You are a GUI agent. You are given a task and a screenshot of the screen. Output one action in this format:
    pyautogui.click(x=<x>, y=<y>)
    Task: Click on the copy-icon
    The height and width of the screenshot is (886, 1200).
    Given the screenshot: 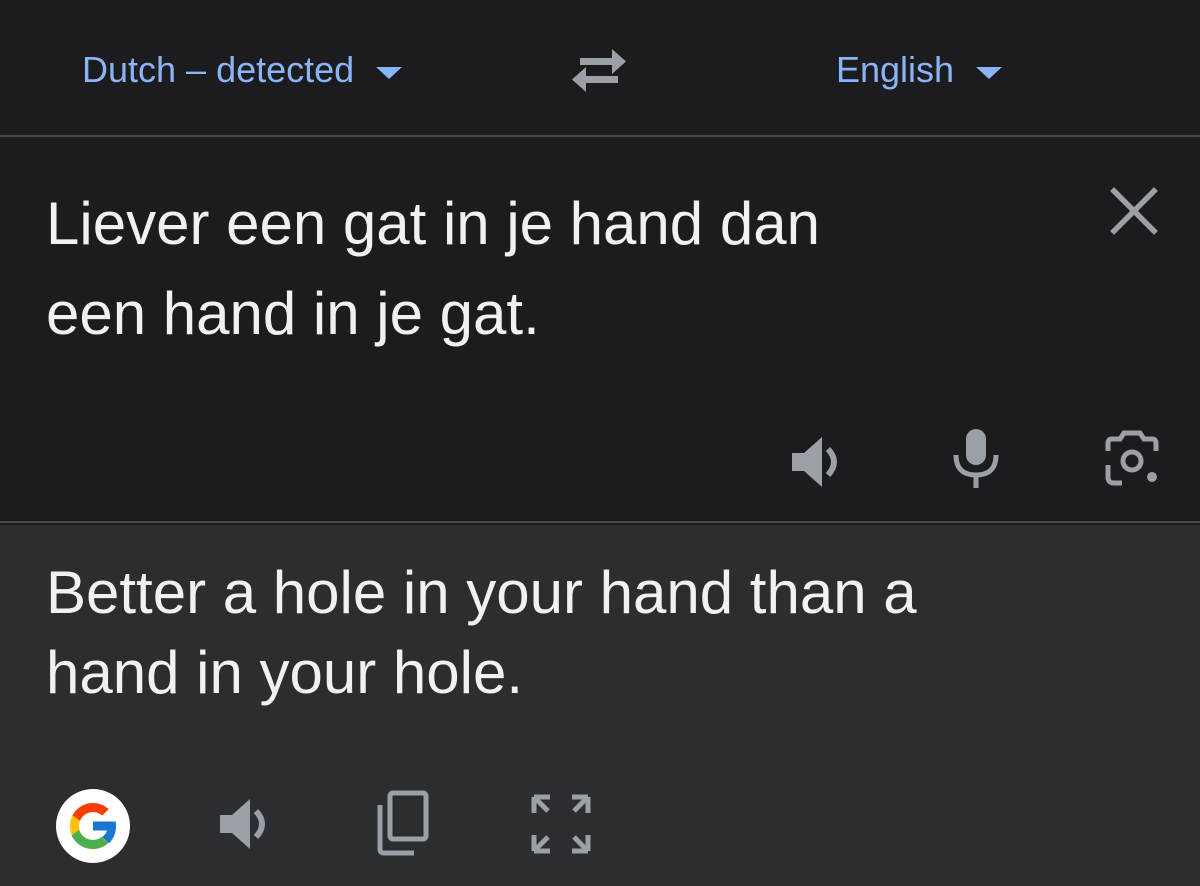 What is the action you would take?
    pyautogui.click(x=403, y=823)
    